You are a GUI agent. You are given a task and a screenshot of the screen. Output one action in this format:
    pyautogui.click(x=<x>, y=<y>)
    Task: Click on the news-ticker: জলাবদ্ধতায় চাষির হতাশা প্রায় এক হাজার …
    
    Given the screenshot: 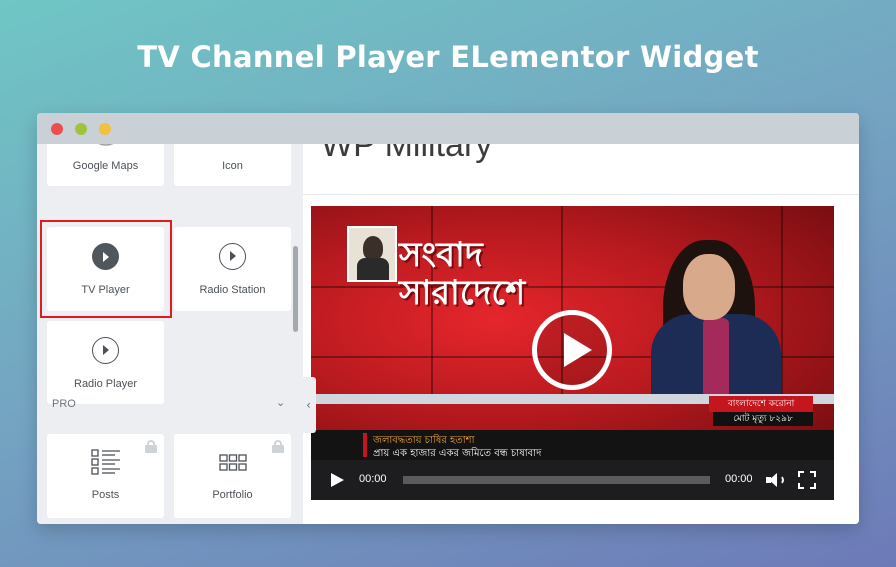 What is the action you would take?
    pyautogui.click(x=572, y=445)
    